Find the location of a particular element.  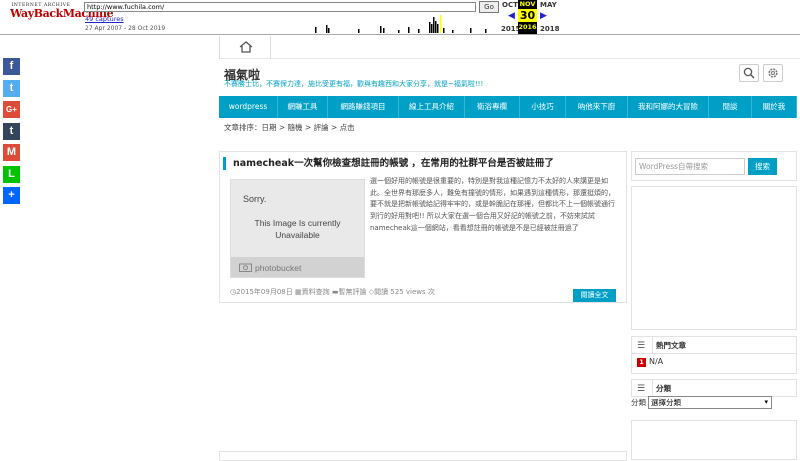

home-icon is located at coordinates (246, 47).